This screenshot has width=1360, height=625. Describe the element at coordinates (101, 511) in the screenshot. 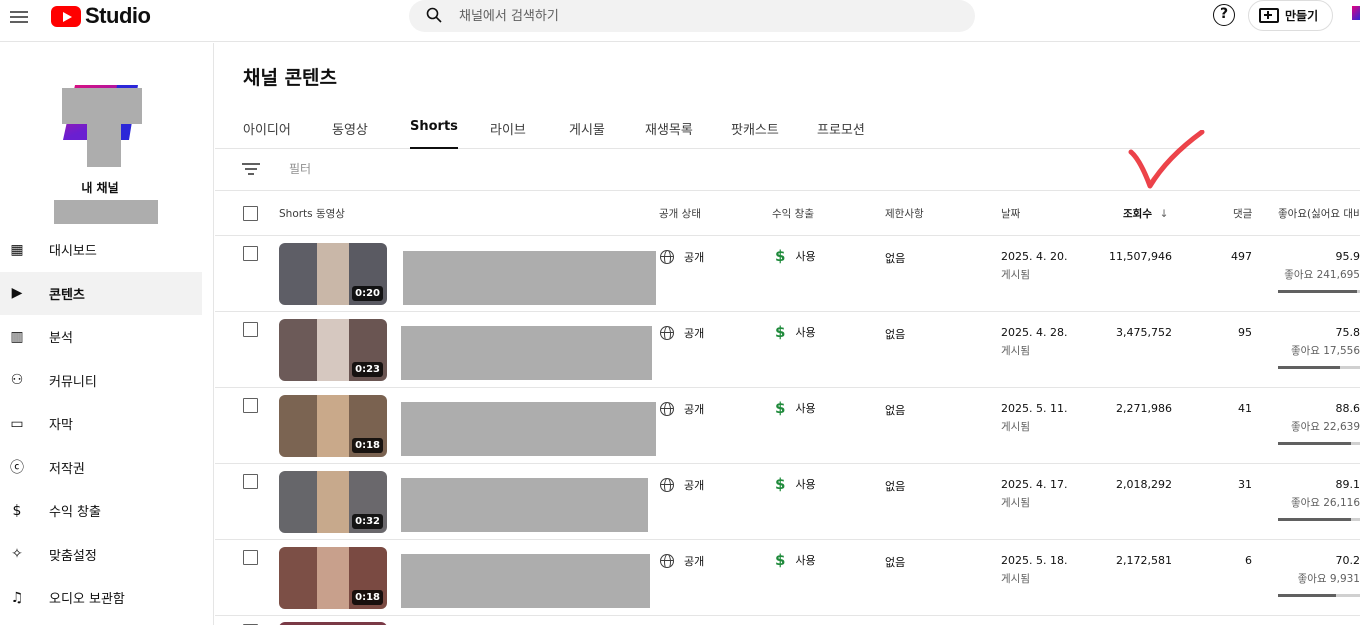

I see `sidebar-item: $ 수익 창출` at that location.